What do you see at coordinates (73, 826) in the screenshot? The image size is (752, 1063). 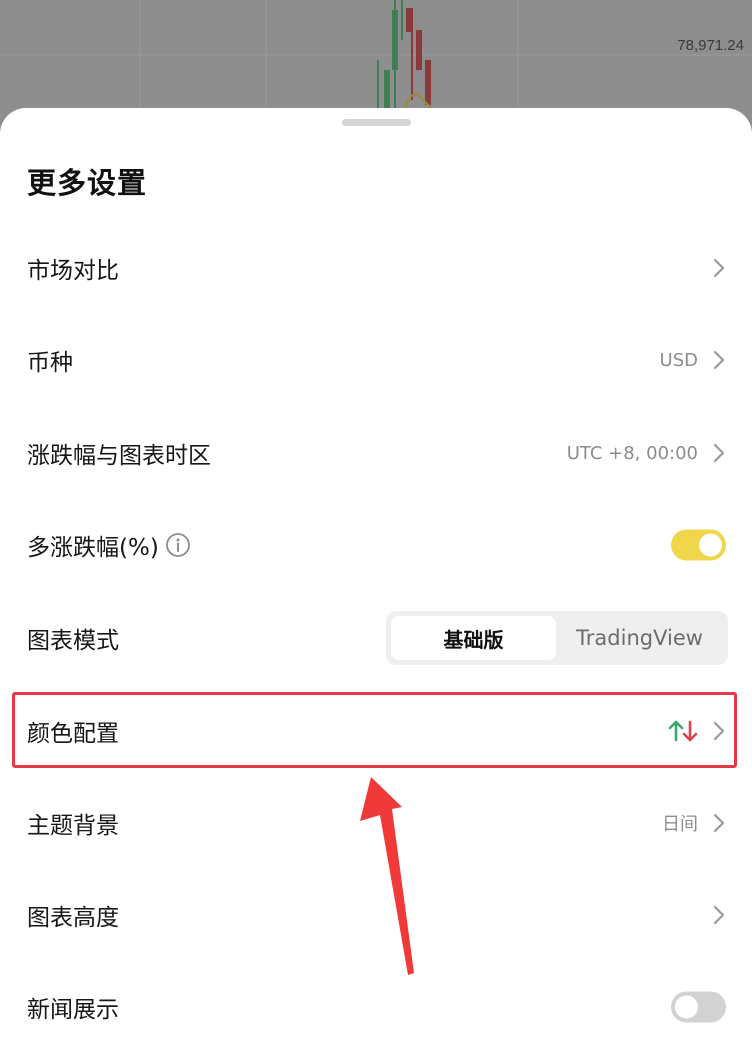 I see `row-label: 主题背景` at bounding box center [73, 826].